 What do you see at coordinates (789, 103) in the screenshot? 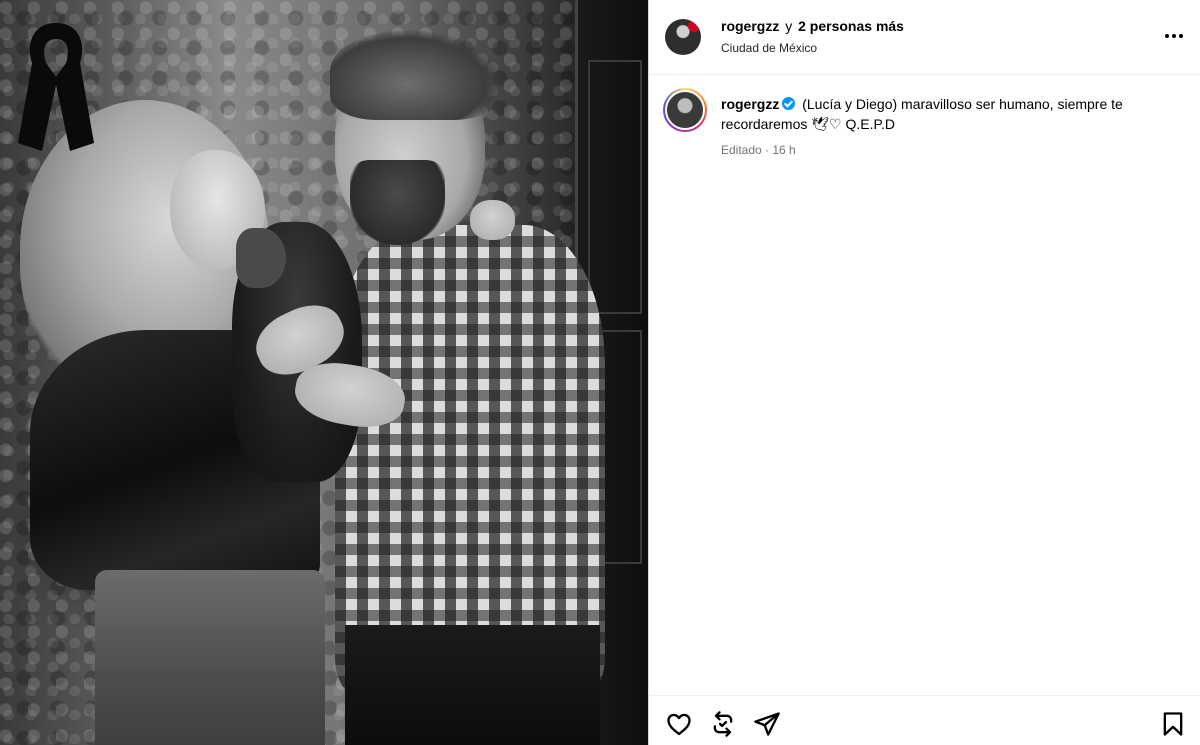
I see `verified-badge-icon` at bounding box center [789, 103].